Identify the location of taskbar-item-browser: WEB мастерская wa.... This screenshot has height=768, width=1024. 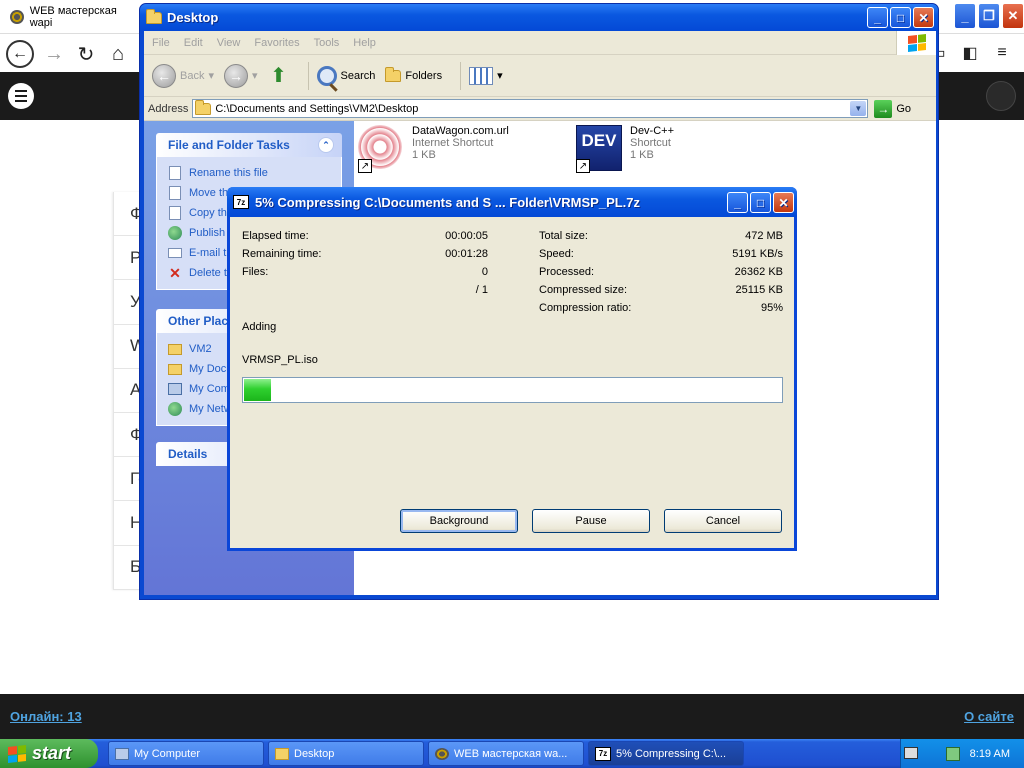
(506, 753).